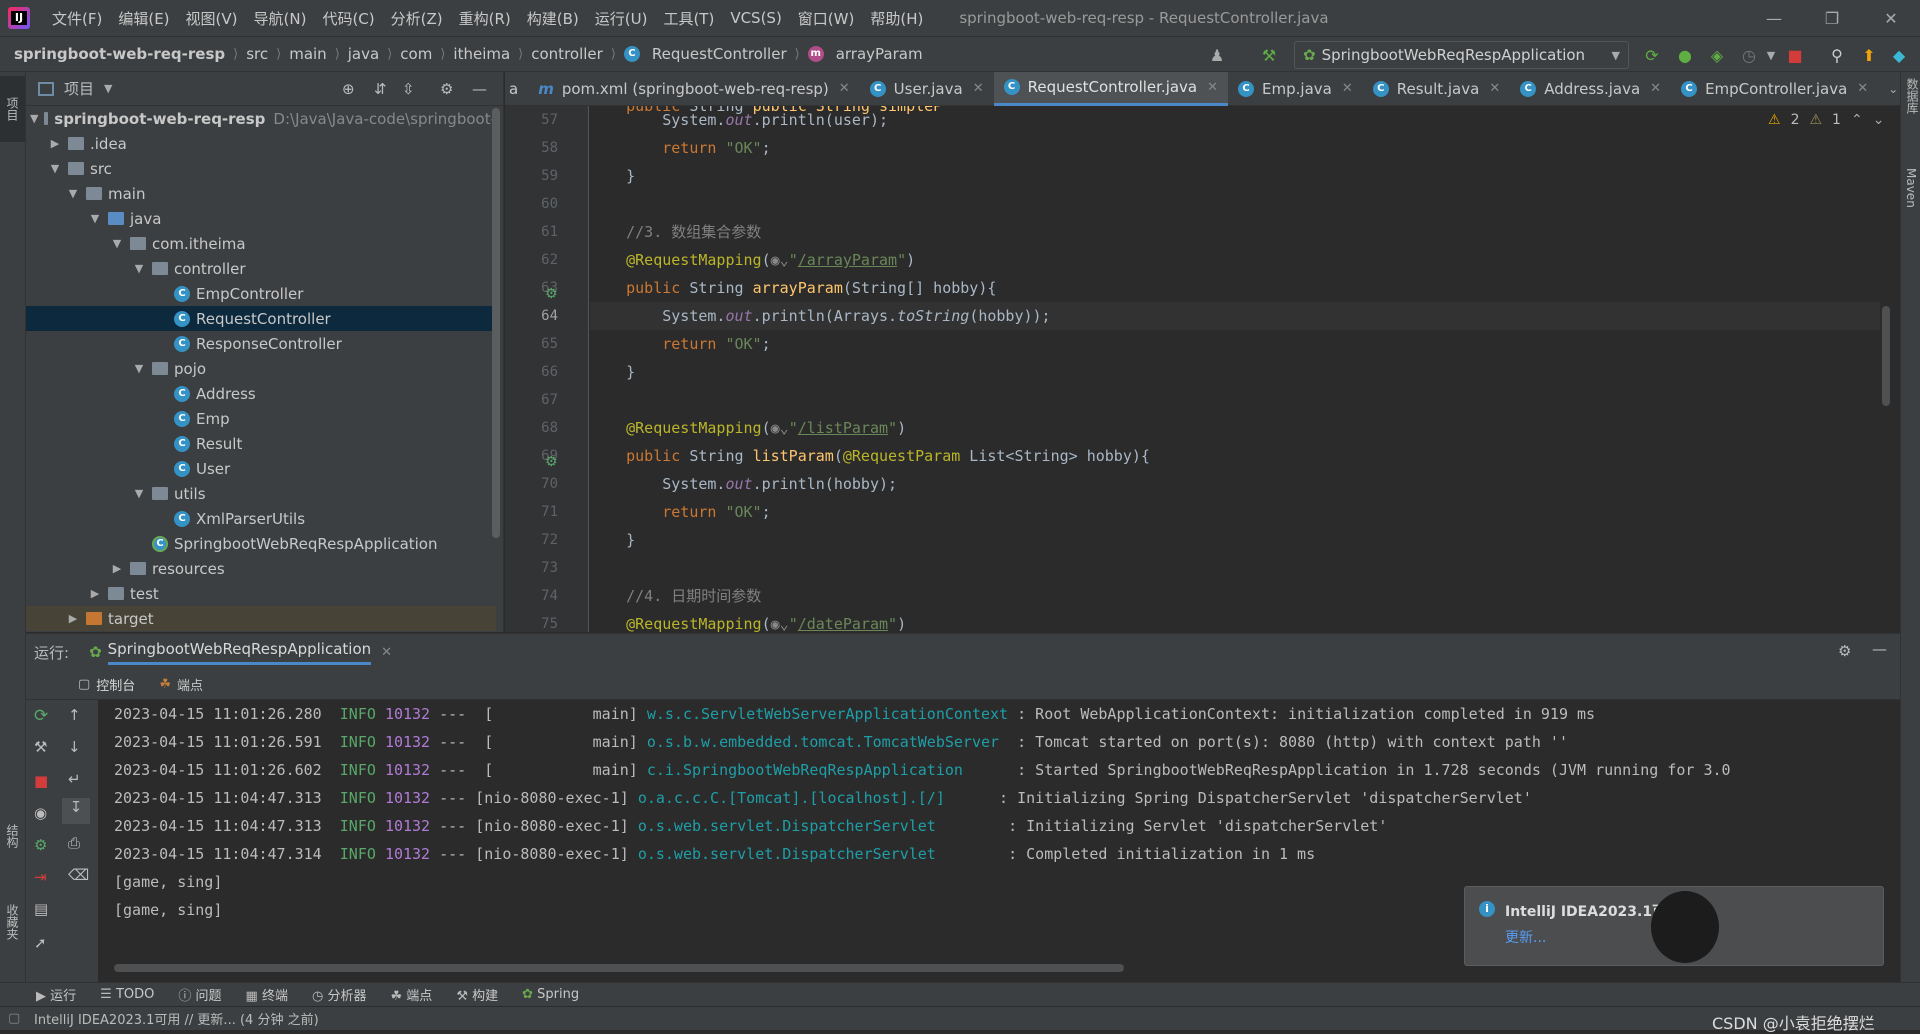  What do you see at coordinates (257, 54) in the screenshot?
I see `breadcrumb-src: src` at bounding box center [257, 54].